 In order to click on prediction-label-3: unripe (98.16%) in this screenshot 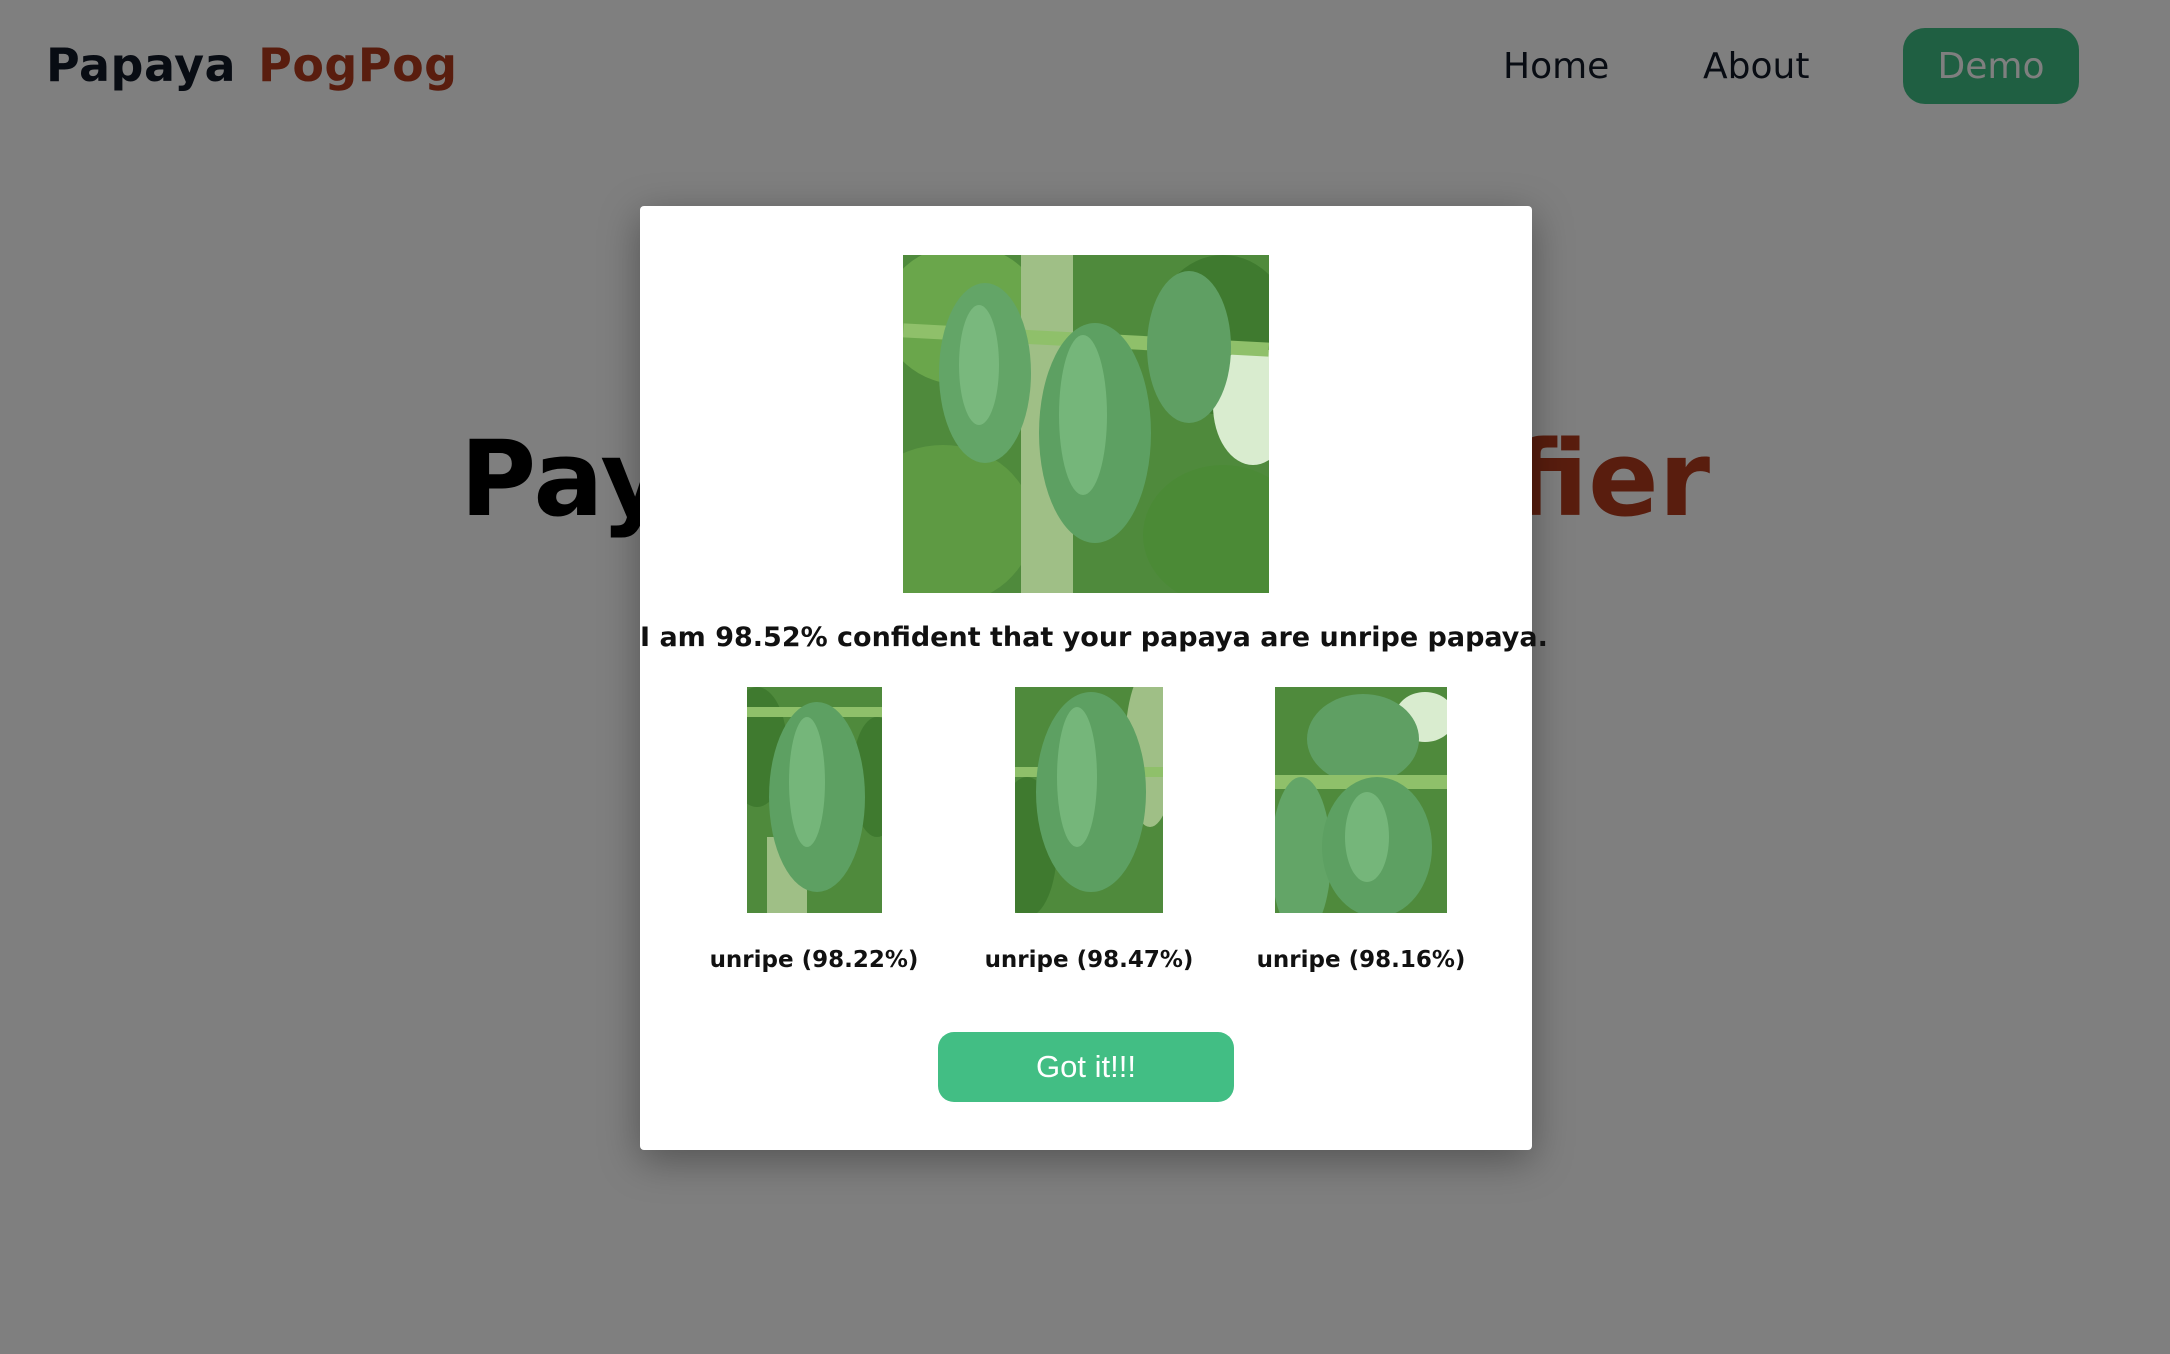, I will do `click(1361, 960)`.